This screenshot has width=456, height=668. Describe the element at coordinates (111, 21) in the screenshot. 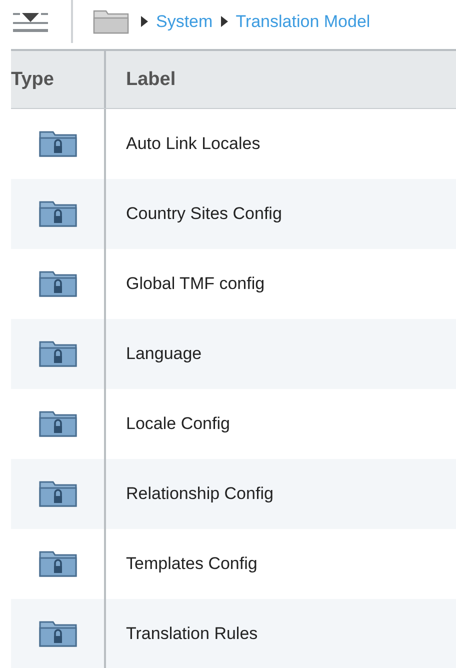

I see `folder-icon` at that location.